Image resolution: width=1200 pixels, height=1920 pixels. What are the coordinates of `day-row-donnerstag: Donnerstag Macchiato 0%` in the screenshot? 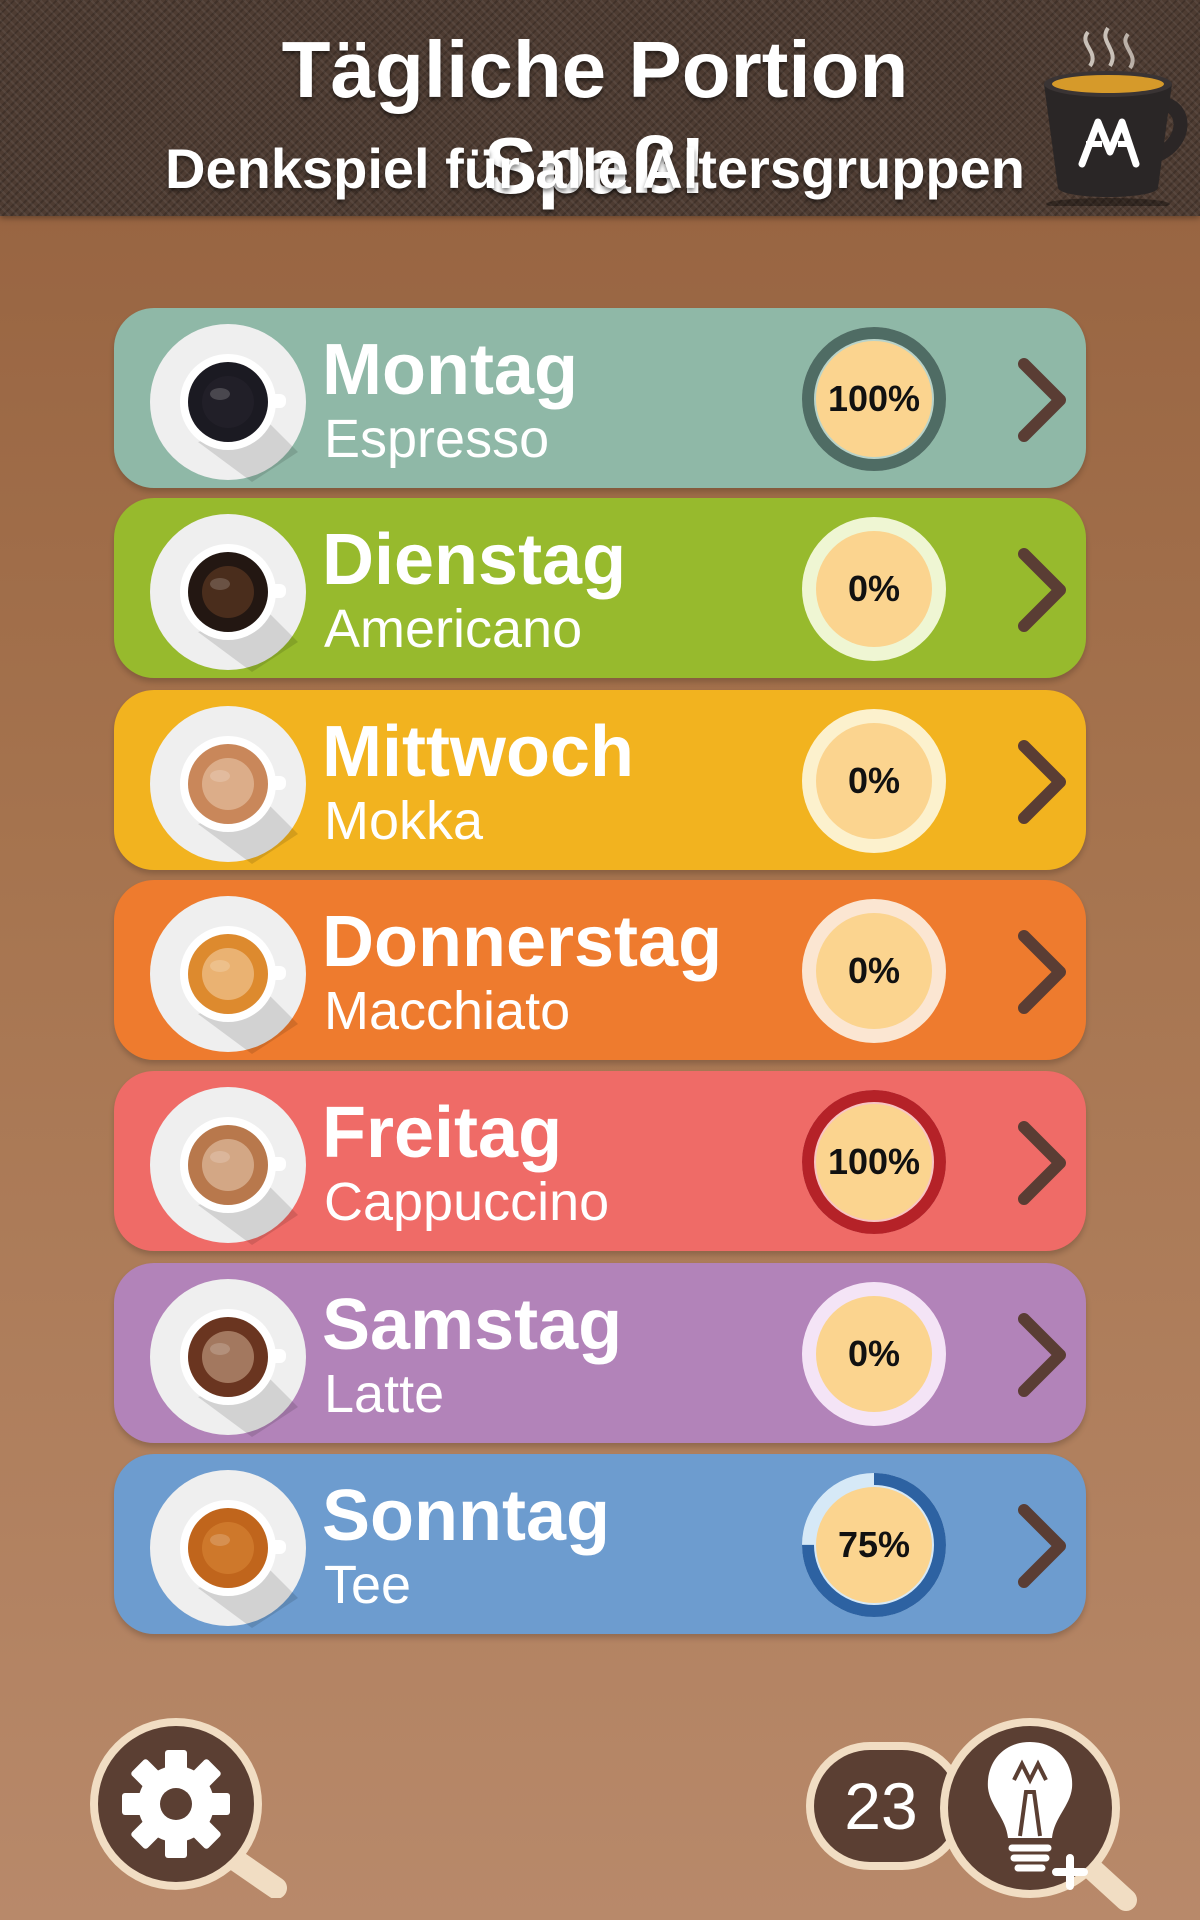 It's located at (600, 970).